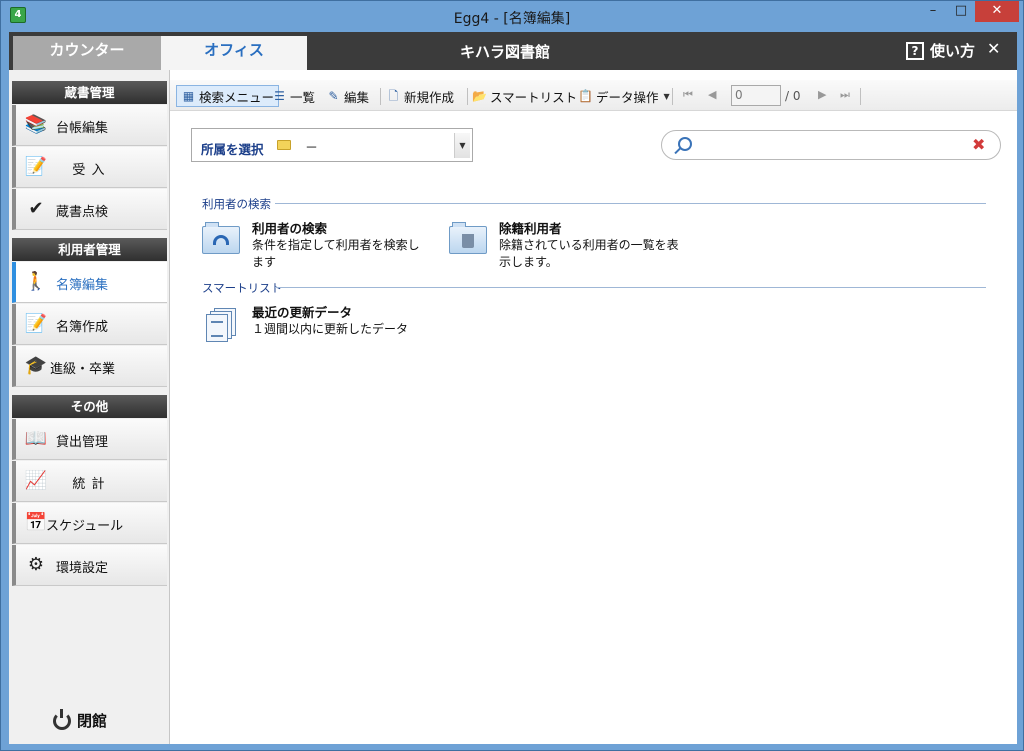  What do you see at coordinates (469, 237) in the screenshot?
I see `folder-trash-icon` at bounding box center [469, 237].